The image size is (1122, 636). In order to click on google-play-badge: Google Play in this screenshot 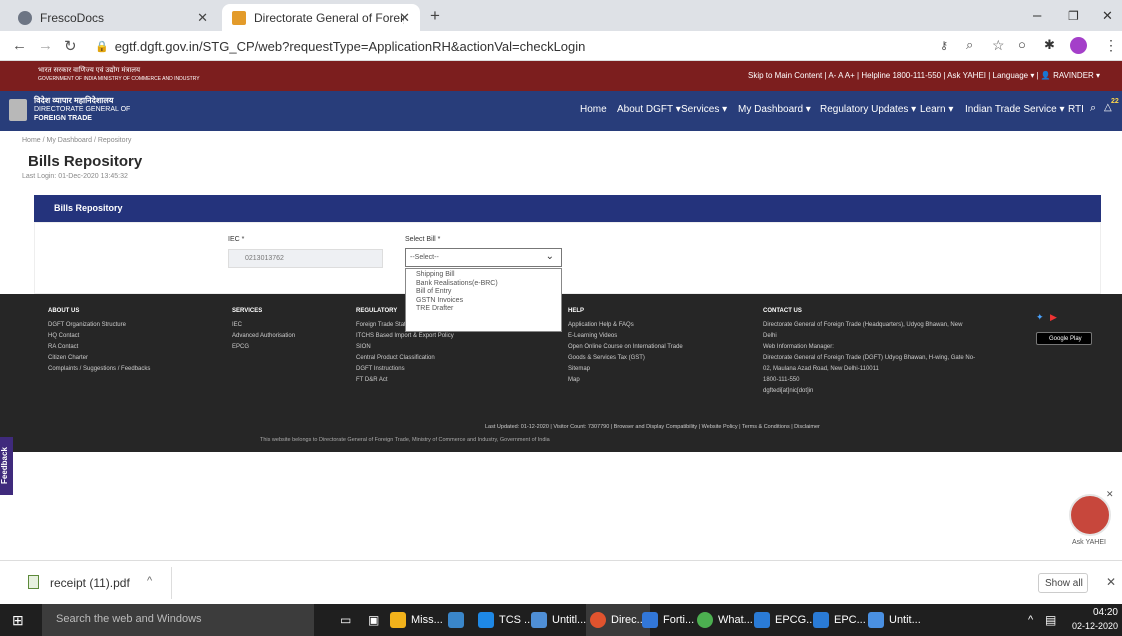, I will do `click(1064, 338)`.